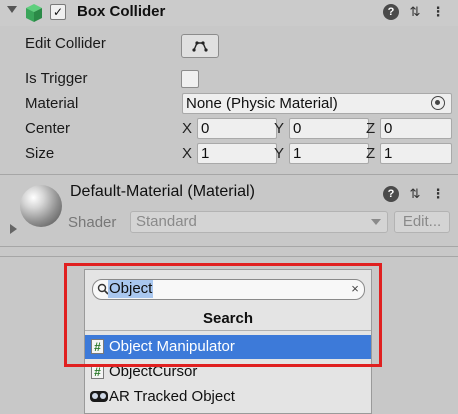  Describe the element at coordinates (391, 12) in the screenshot. I see `help-icon: ?` at that location.